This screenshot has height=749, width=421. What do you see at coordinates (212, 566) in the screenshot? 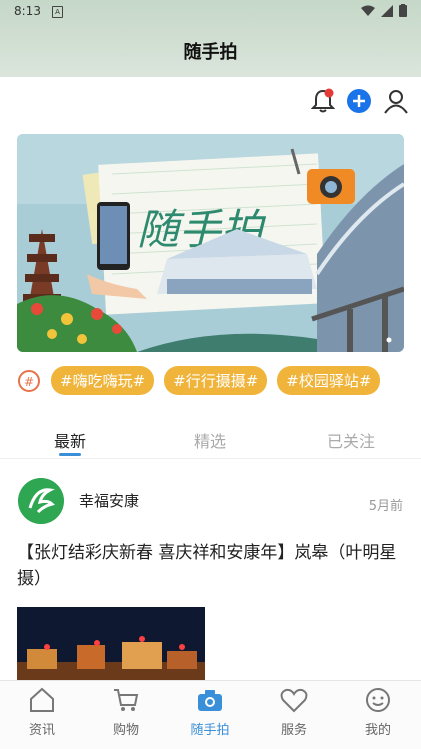
I see `post-text: 【张灯结彩庆新春 喜庆祥和安康年】岚皋（叶明星 摄）` at bounding box center [212, 566].